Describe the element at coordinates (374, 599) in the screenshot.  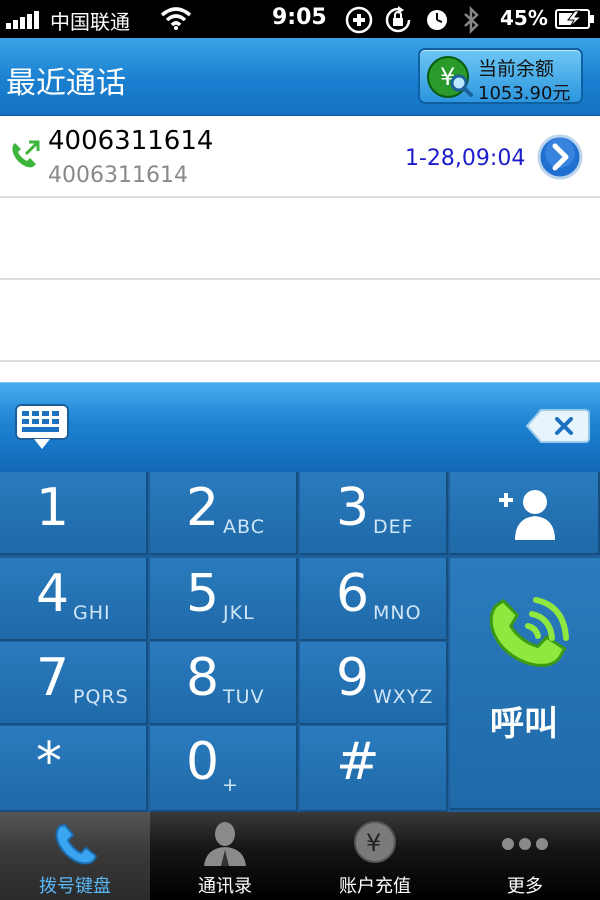
I see `key-6: 6 MNO` at that location.